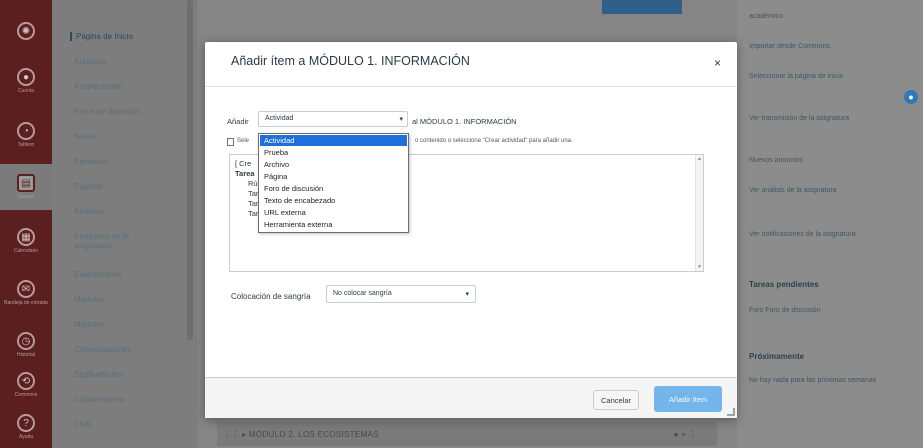  Describe the element at coordinates (91, 161) in the screenshot. I see `course-nav-people: Personas` at that location.